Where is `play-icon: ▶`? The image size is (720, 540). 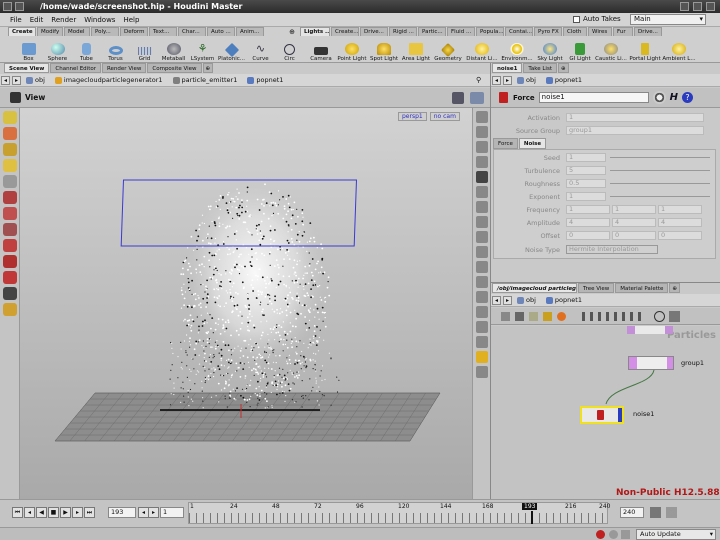
play-icon: ▶ is located at coordinates (65, 512).